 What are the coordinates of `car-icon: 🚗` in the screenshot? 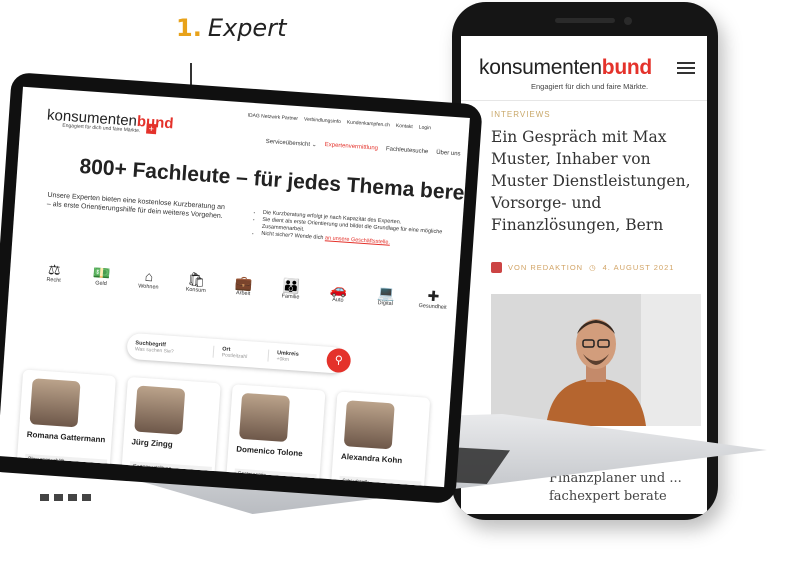 It's located at (338, 289).